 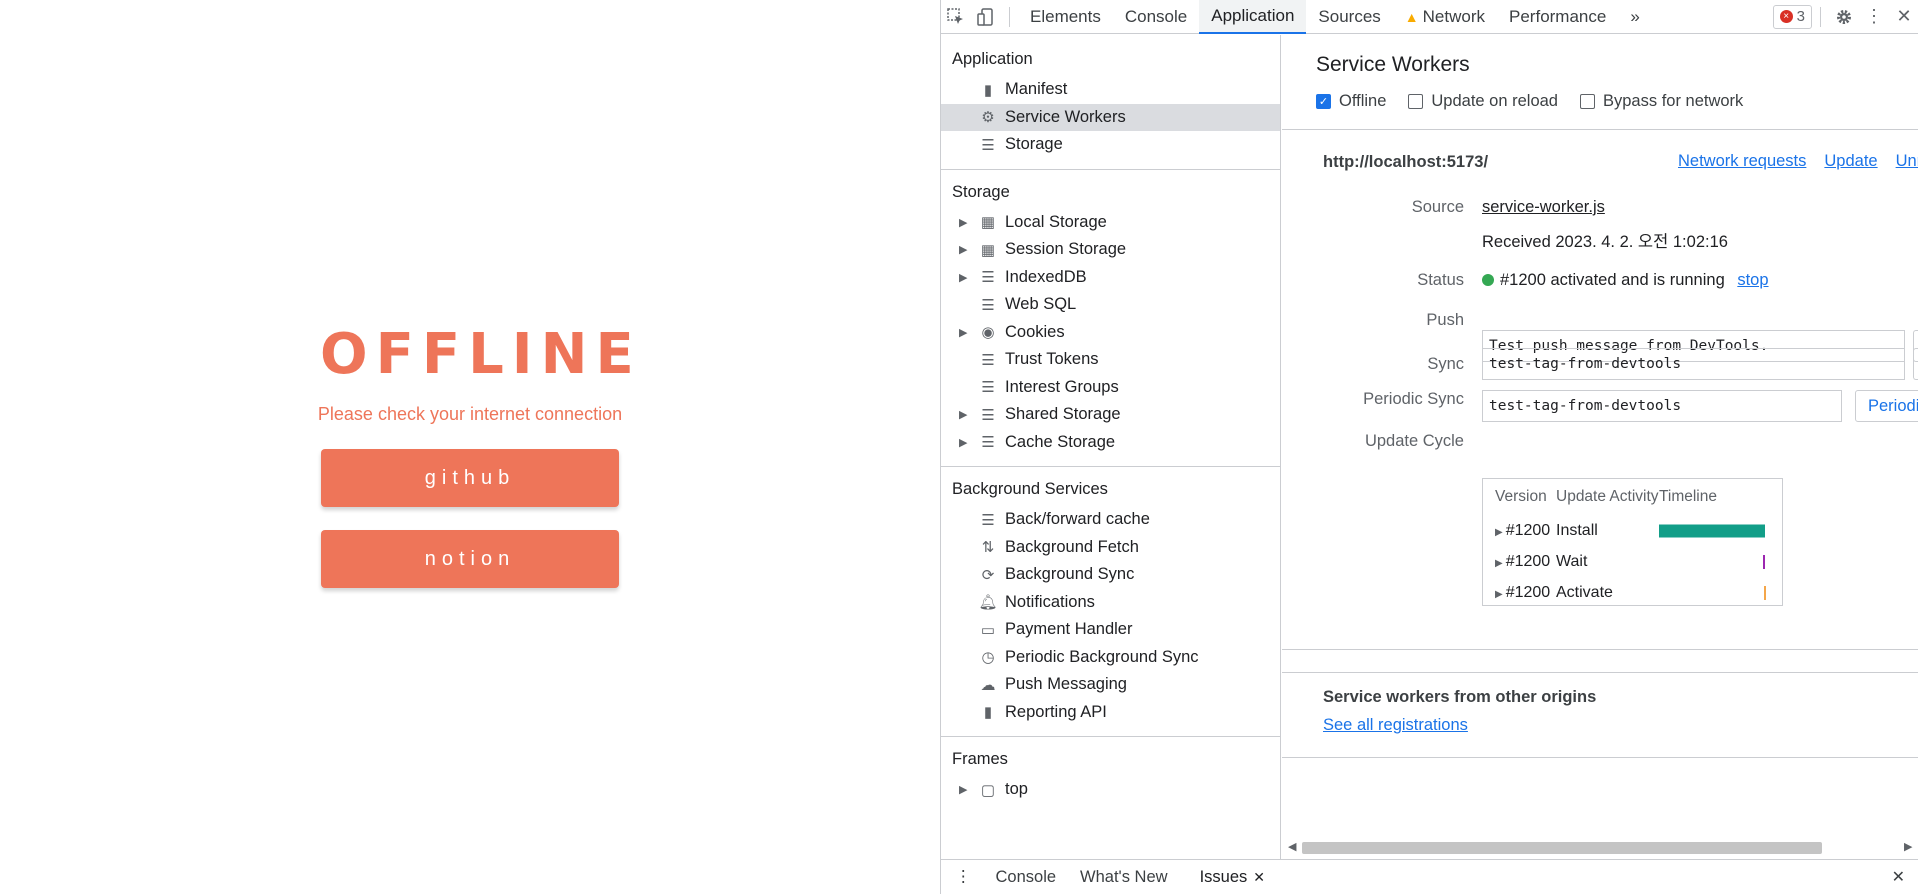 What do you see at coordinates (1259, 877) in the screenshot?
I see `close-tab-icon: ✕` at bounding box center [1259, 877].